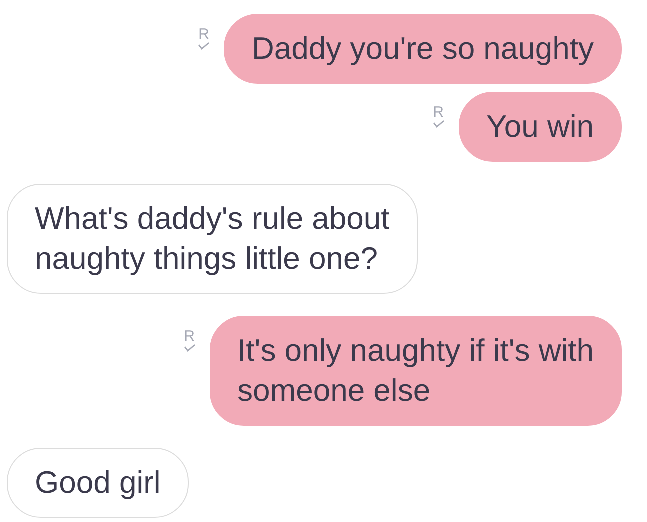  I want to click on received-message: Good girl, so click(98, 483).